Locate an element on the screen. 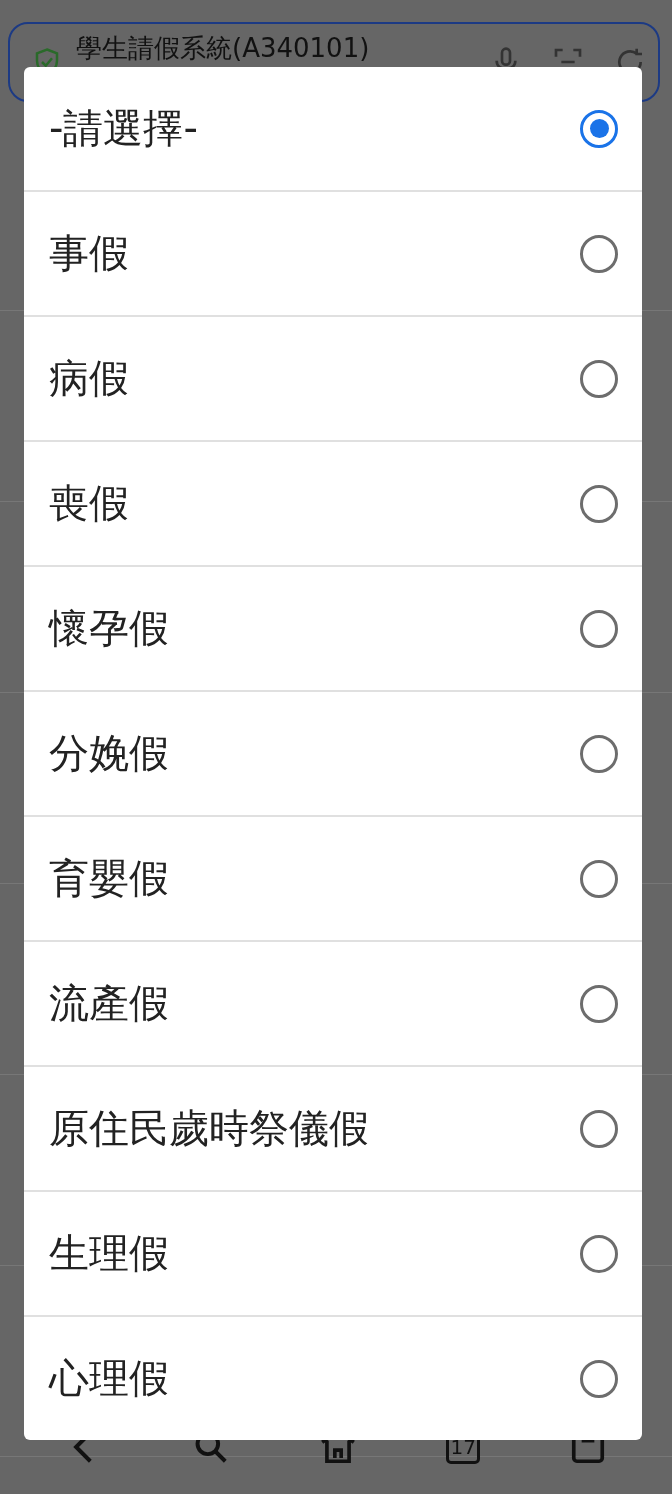 The height and width of the screenshot is (1494, 672). option-label: 分娩假 is located at coordinates (109, 753).